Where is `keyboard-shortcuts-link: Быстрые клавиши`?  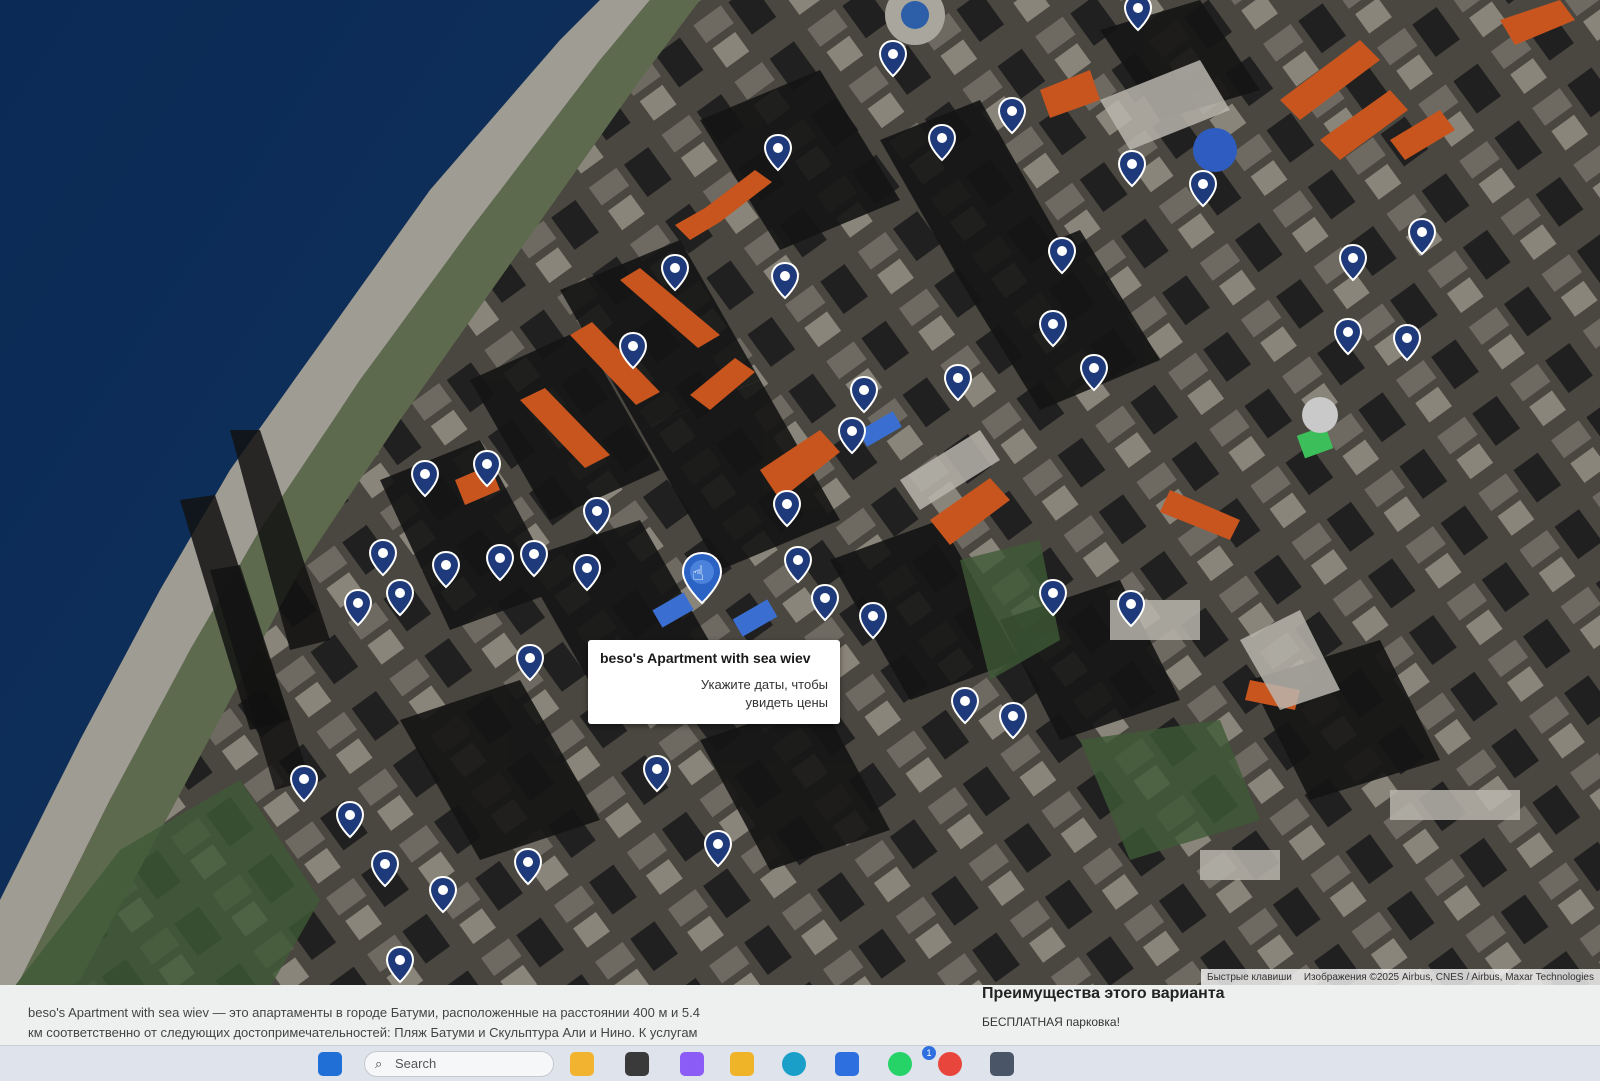 keyboard-shortcuts-link: Быстрые клавиши is located at coordinates (1249, 977).